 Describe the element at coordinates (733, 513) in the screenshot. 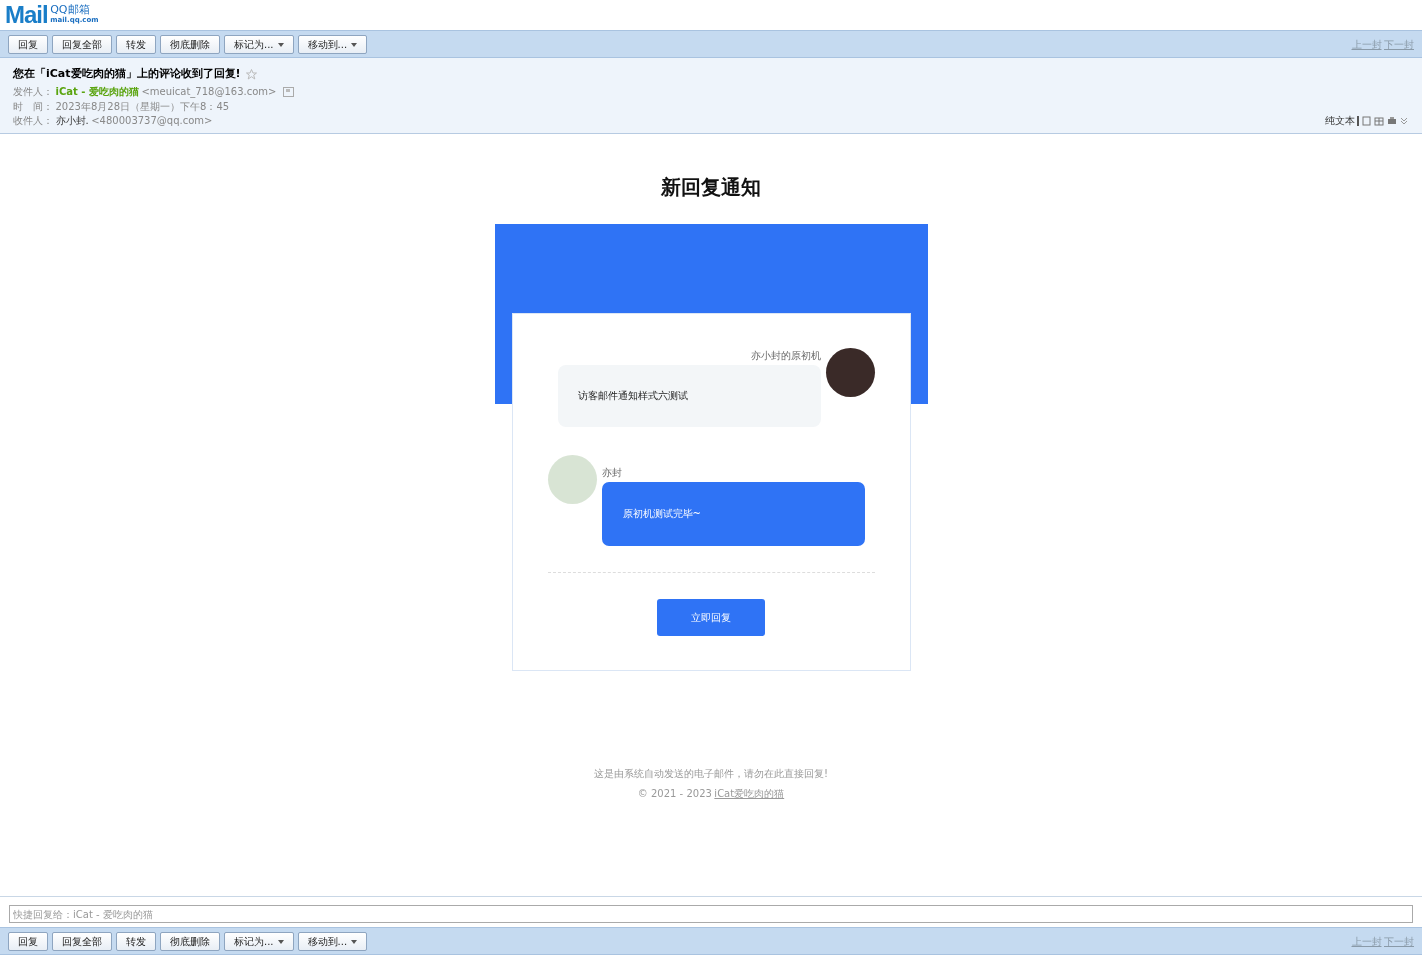

I see `reply-bubble: 原初机测试完毕~` at that location.